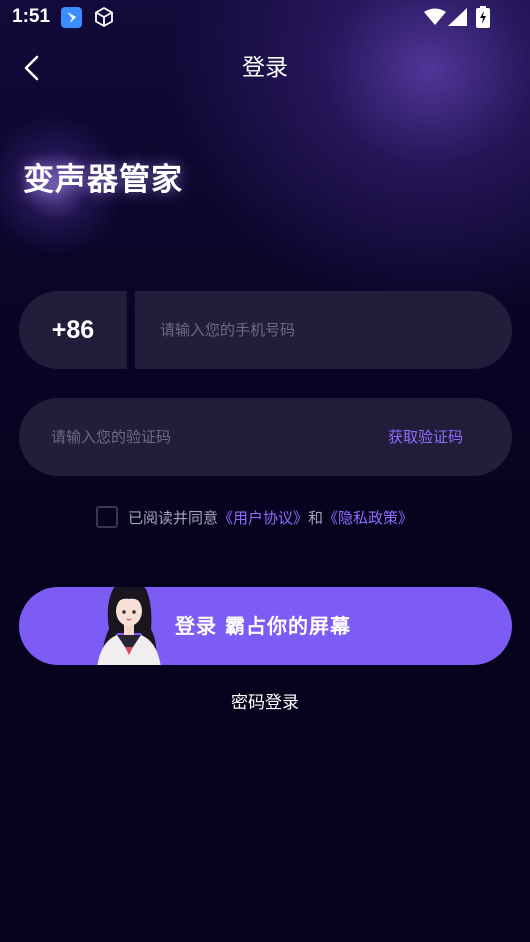 The height and width of the screenshot is (942, 530). Describe the element at coordinates (129, 626) in the screenshot. I see `girl-illustration-icon` at that location.